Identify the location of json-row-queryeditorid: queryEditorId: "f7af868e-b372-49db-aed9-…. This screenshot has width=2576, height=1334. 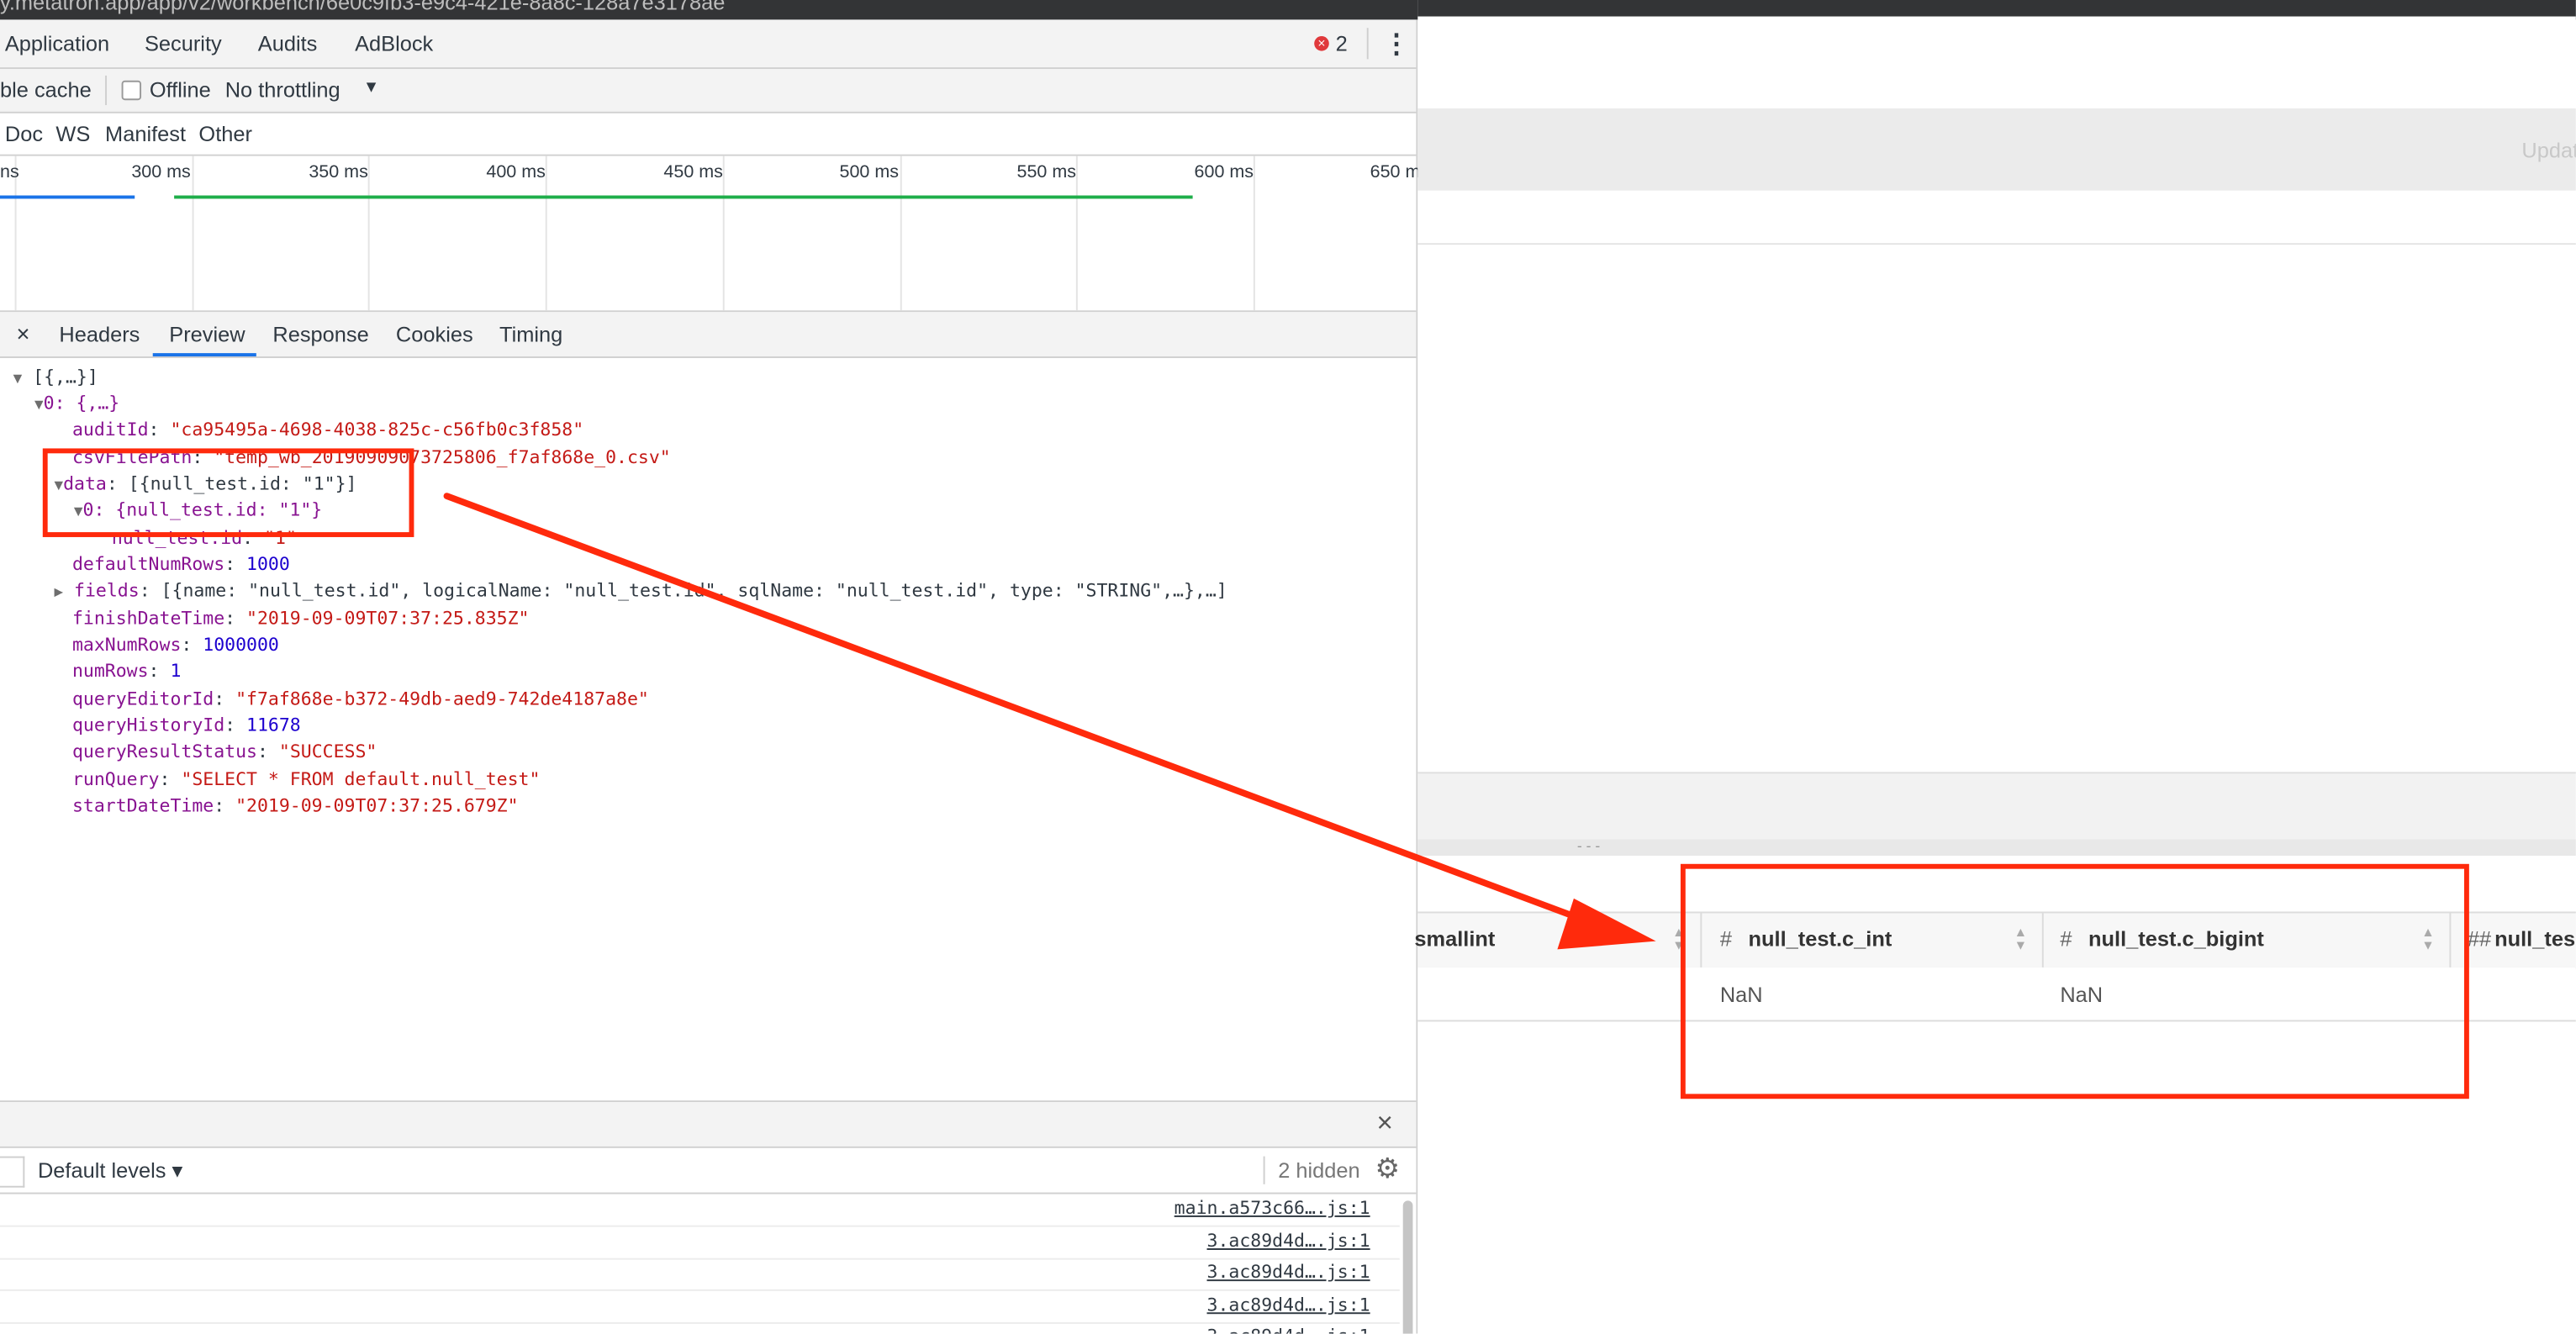
(360, 699).